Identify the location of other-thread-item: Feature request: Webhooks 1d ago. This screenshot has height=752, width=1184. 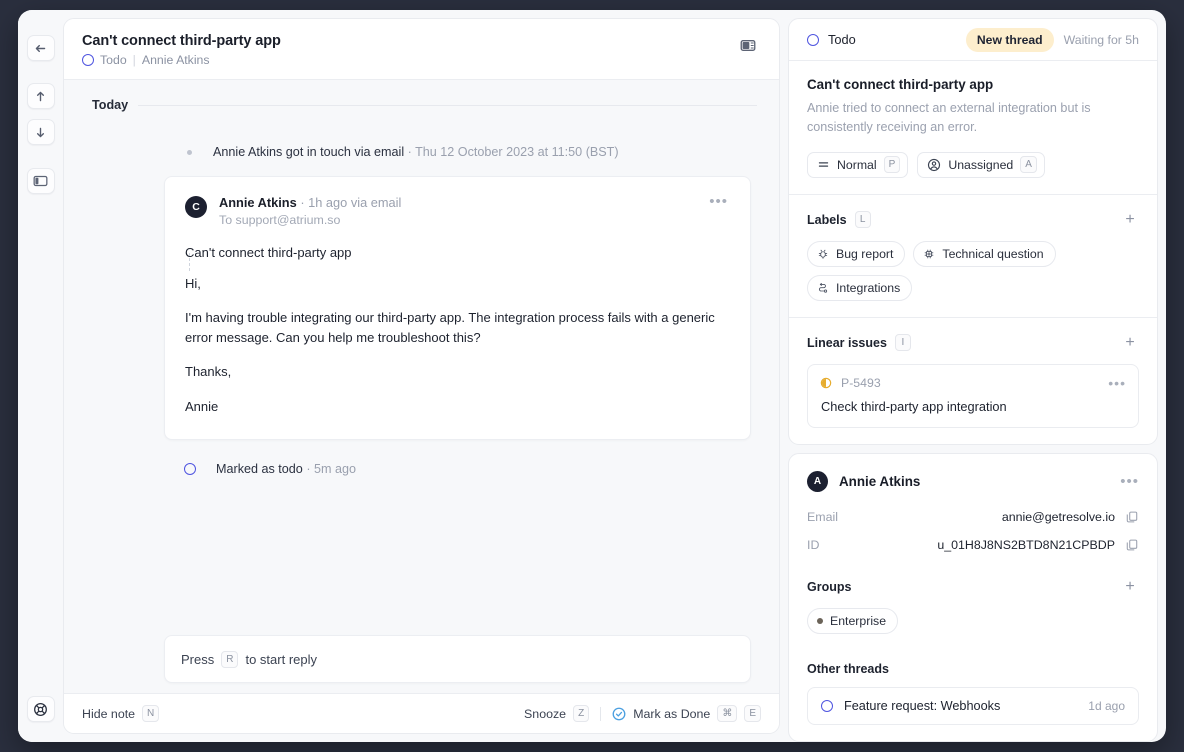
(973, 705).